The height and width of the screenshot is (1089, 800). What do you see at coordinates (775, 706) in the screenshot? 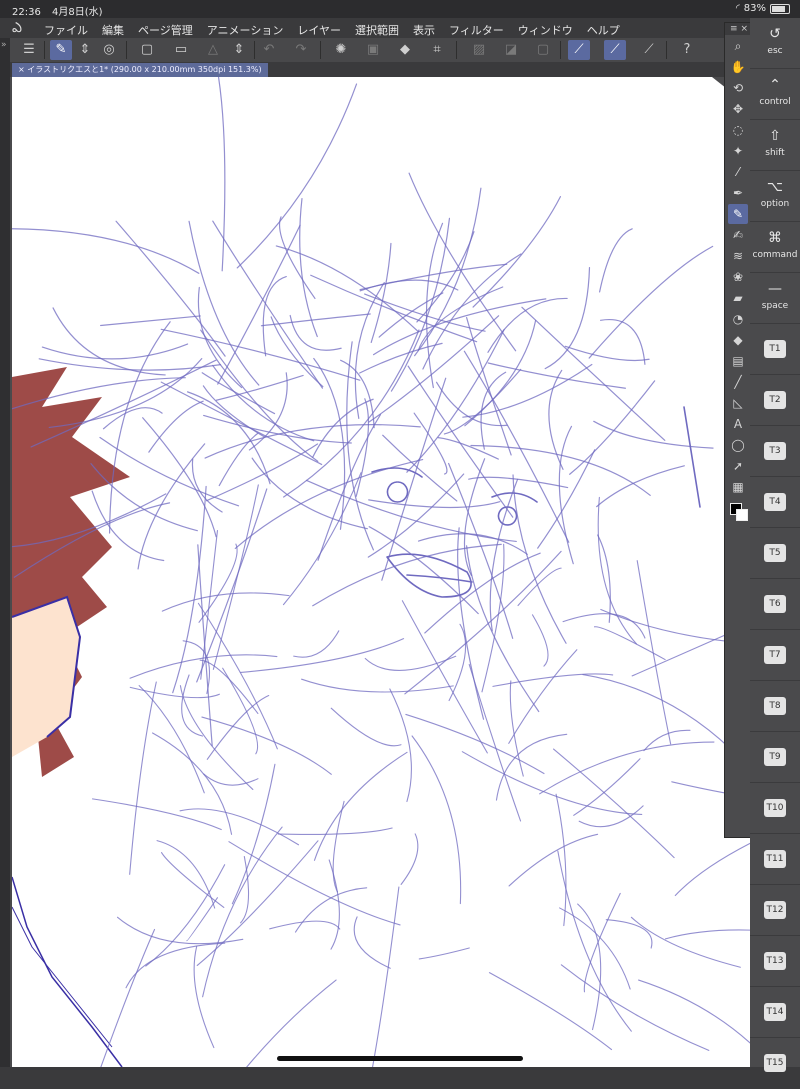
I see `key-t8: T8` at bounding box center [775, 706].